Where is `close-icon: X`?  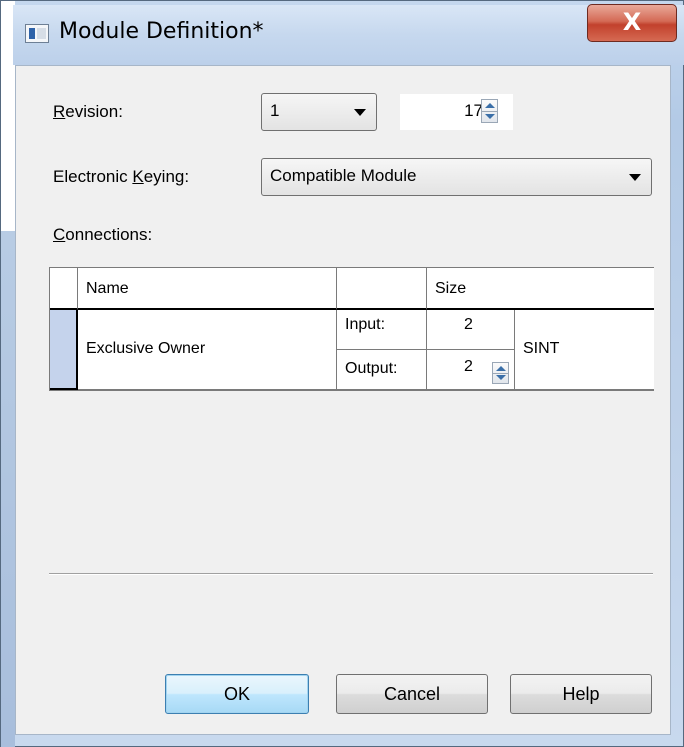
close-icon: X is located at coordinates (632, 22).